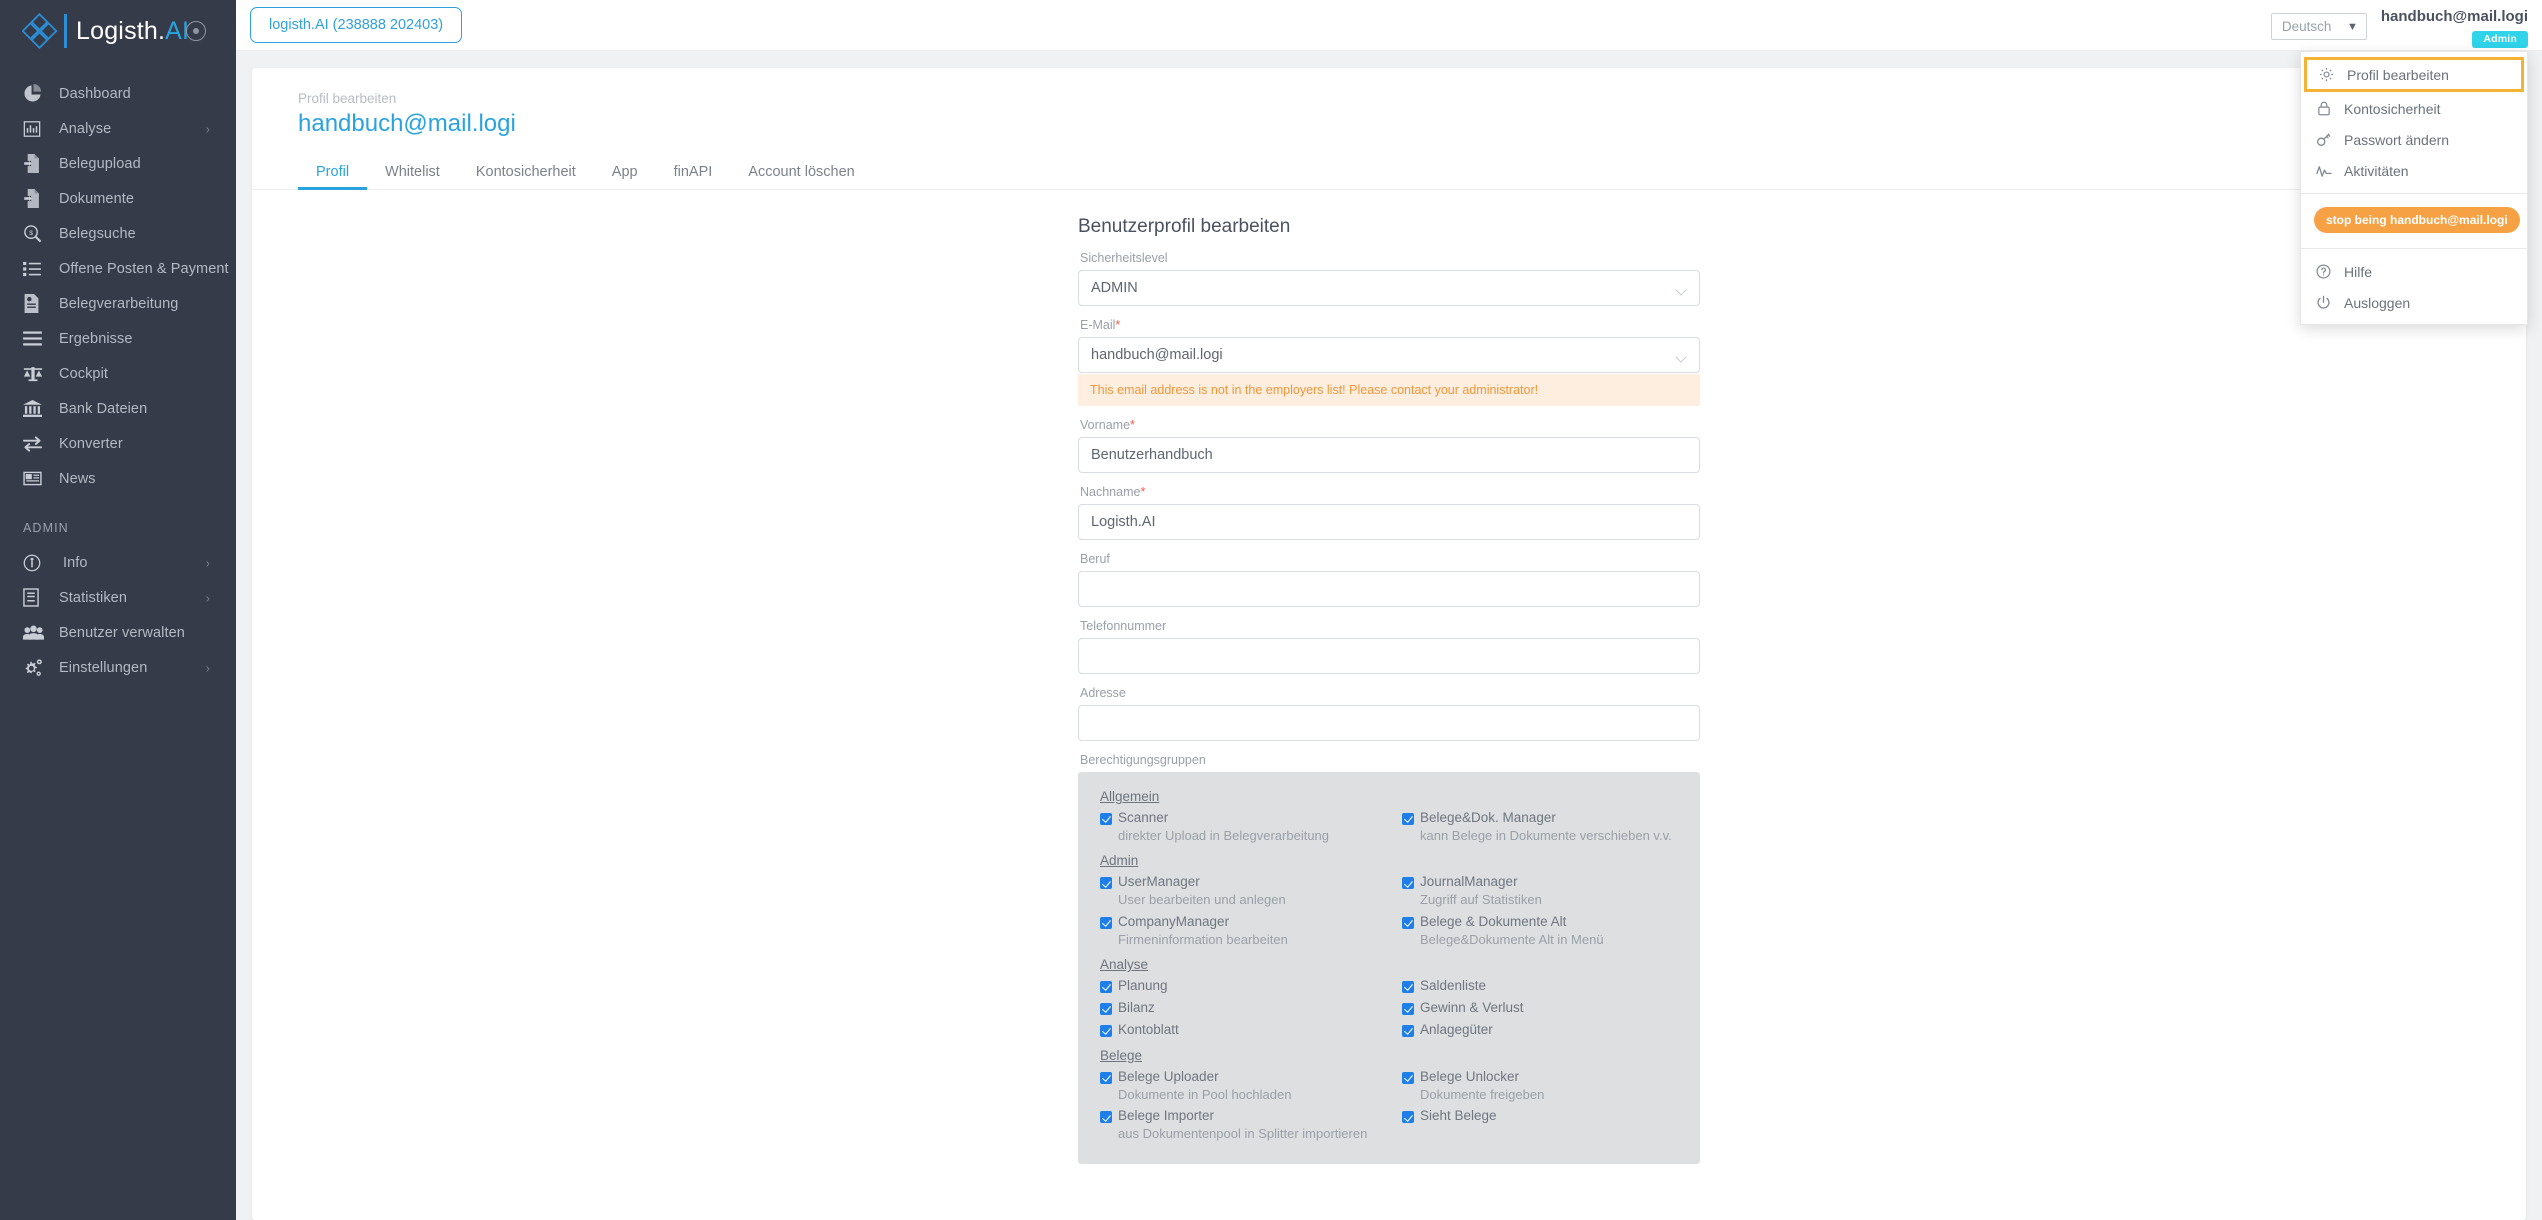 The height and width of the screenshot is (1220, 2542). I want to click on sidebar-item-belegupload: Belegupload, so click(118, 163).